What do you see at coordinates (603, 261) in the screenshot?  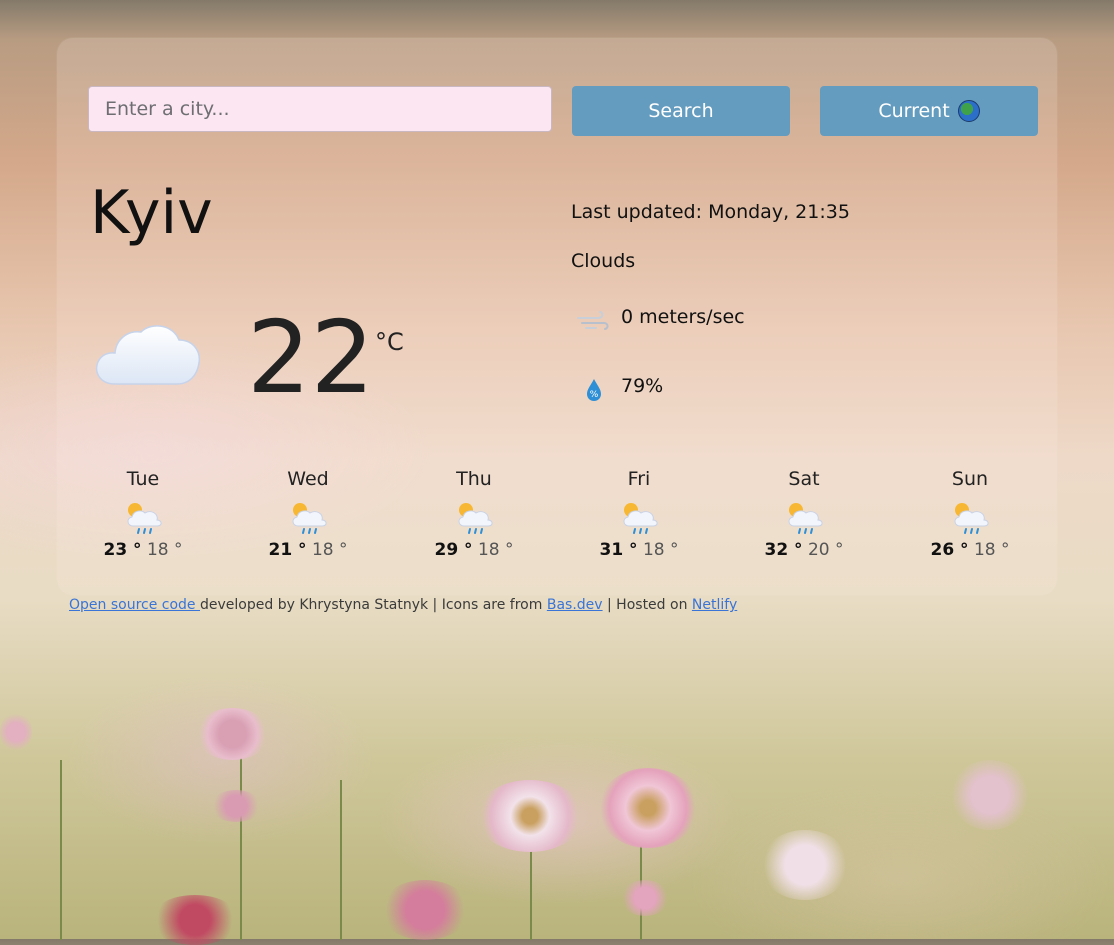 I see `weather-description: Clouds` at bounding box center [603, 261].